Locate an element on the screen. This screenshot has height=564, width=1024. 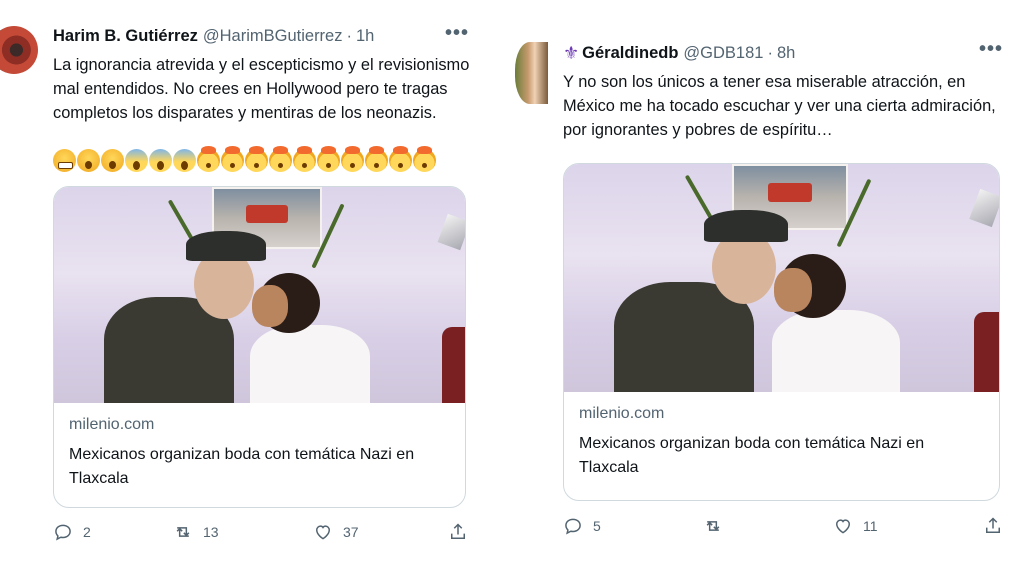
like-count: 11 is located at coordinates (870, 526).